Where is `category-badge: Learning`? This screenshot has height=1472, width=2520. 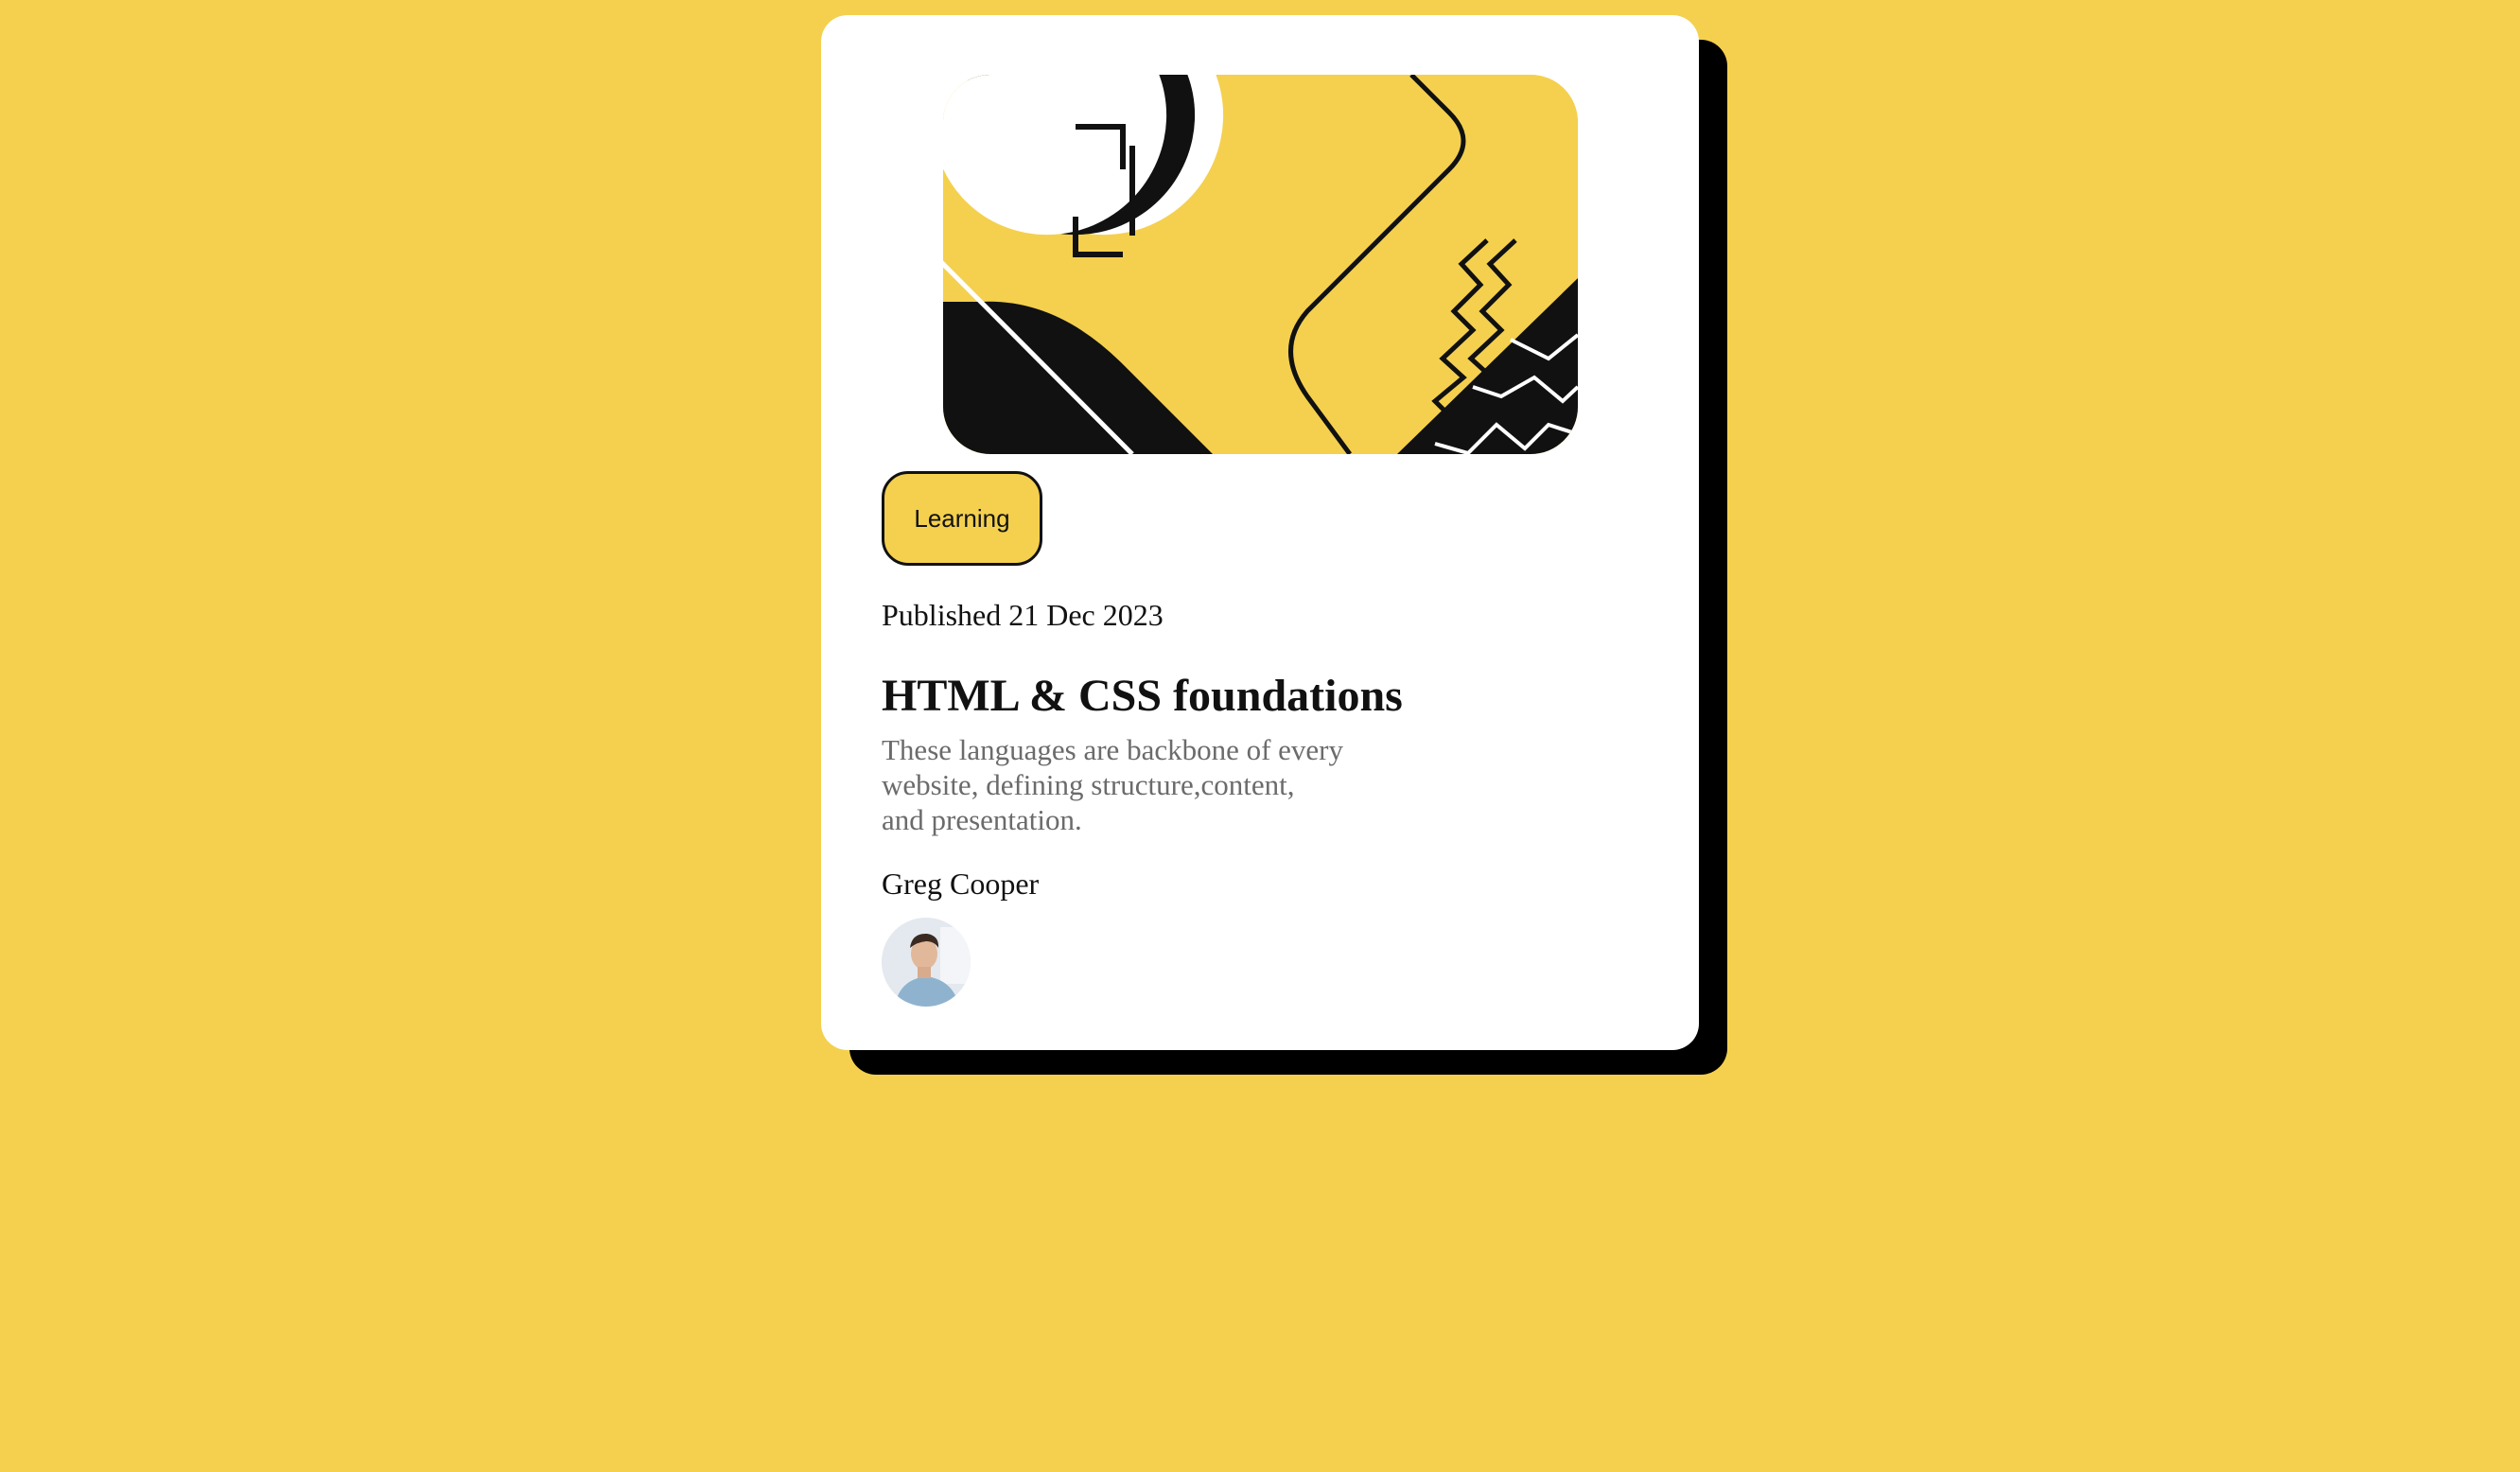
category-badge: Learning is located at coordinates (962, 519).